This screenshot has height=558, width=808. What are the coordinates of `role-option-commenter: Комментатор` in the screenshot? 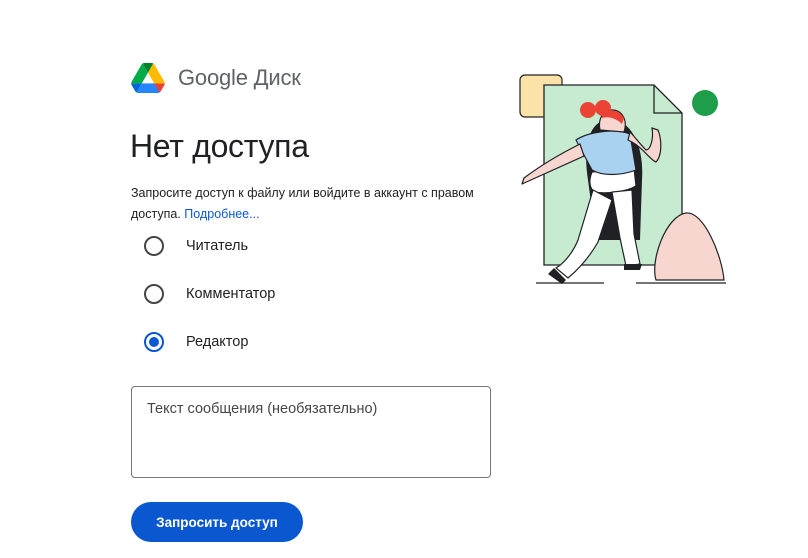 It's located at (209, 294).